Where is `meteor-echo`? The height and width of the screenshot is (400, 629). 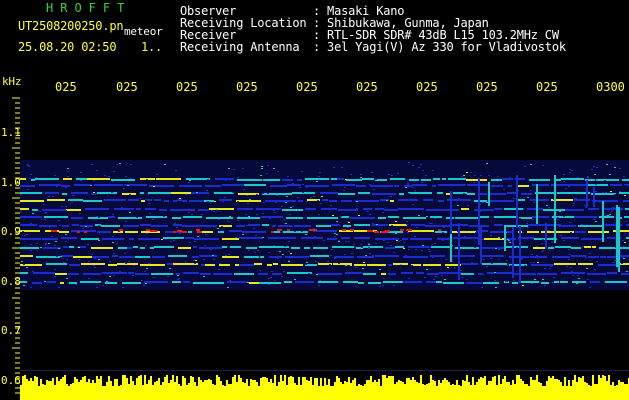 meteor-echo is located at coordinates (489, 194).